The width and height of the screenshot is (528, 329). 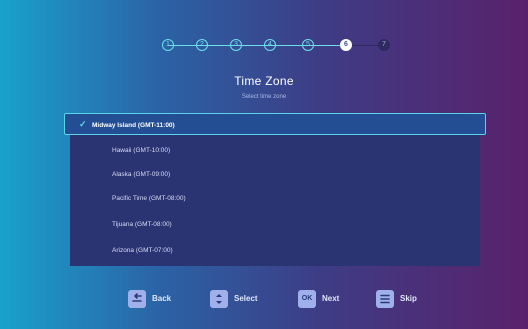 I want to click on ok-icon: OK, so click(x=307, y=299).